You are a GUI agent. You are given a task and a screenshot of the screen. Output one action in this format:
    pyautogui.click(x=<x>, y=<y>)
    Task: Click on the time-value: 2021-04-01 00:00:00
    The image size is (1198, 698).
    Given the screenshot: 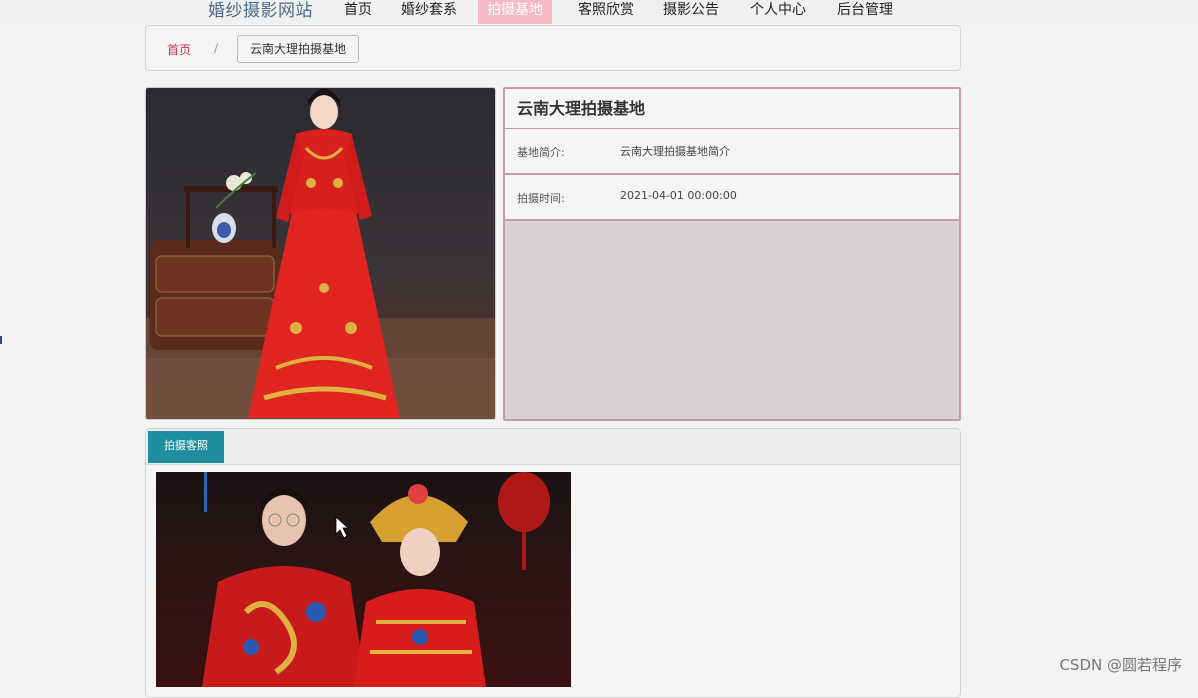 What is the action you would take?
    pyautogui.click(x=678, y=195)
    